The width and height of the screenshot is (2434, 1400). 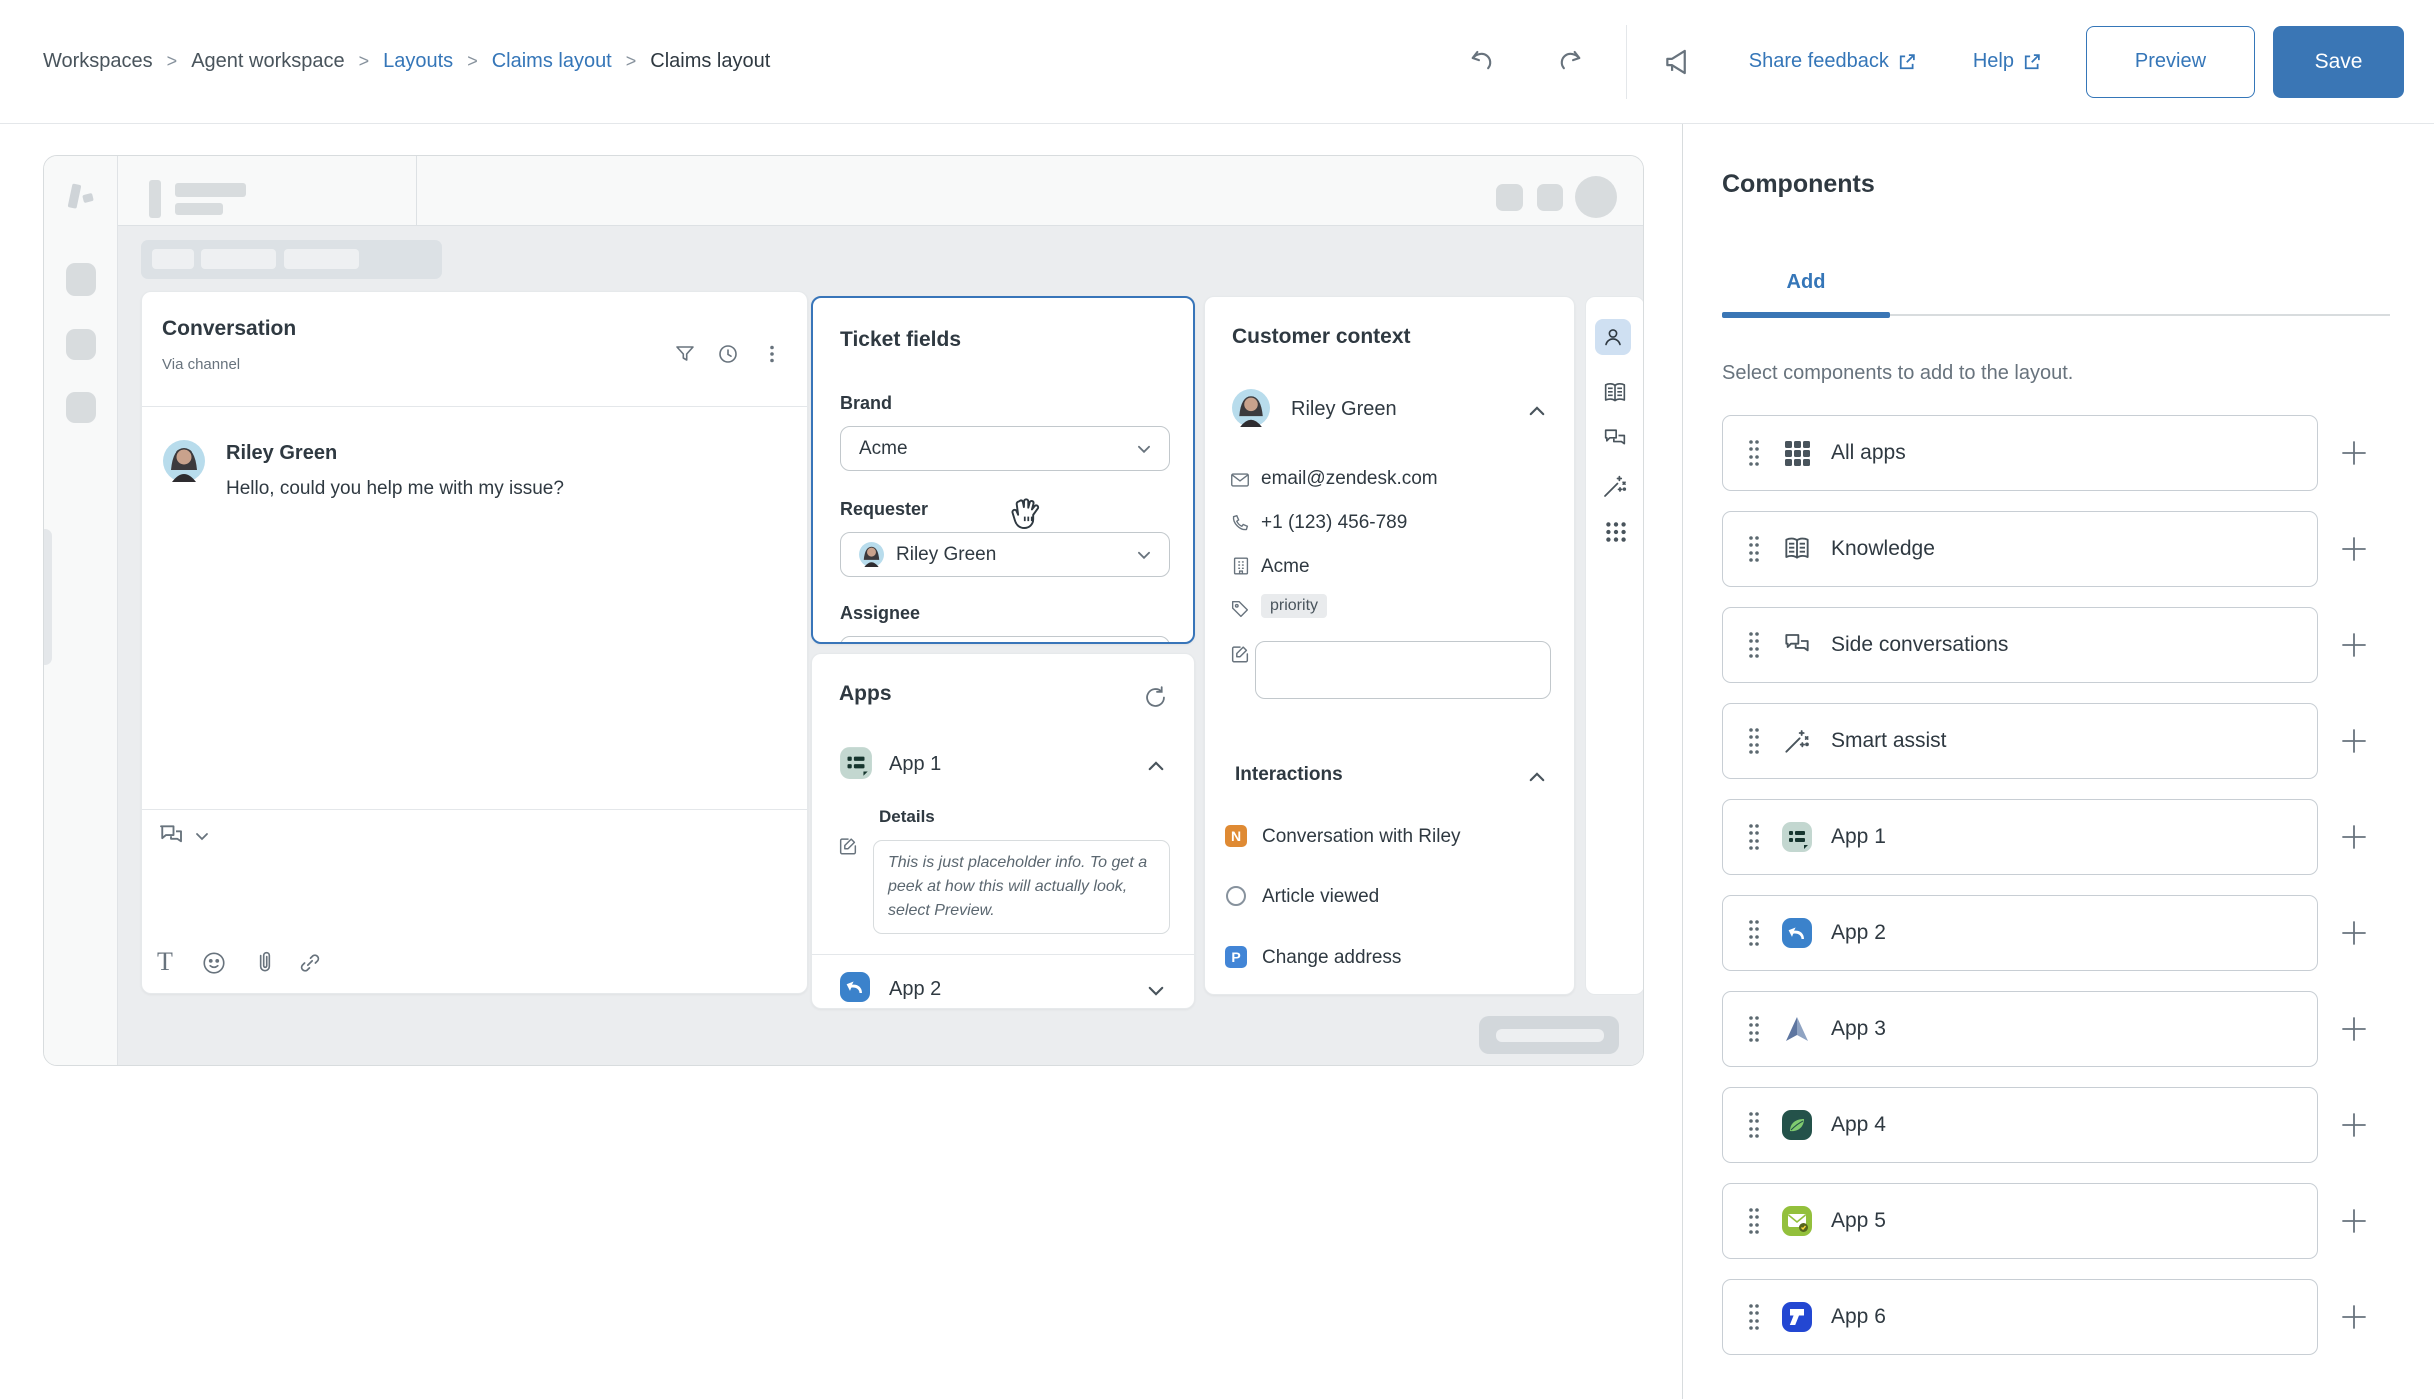 What do you see at coordinates (1680, 62) in the screenshot?
I see `announcements-icon` at bounding box center [1680, 62].